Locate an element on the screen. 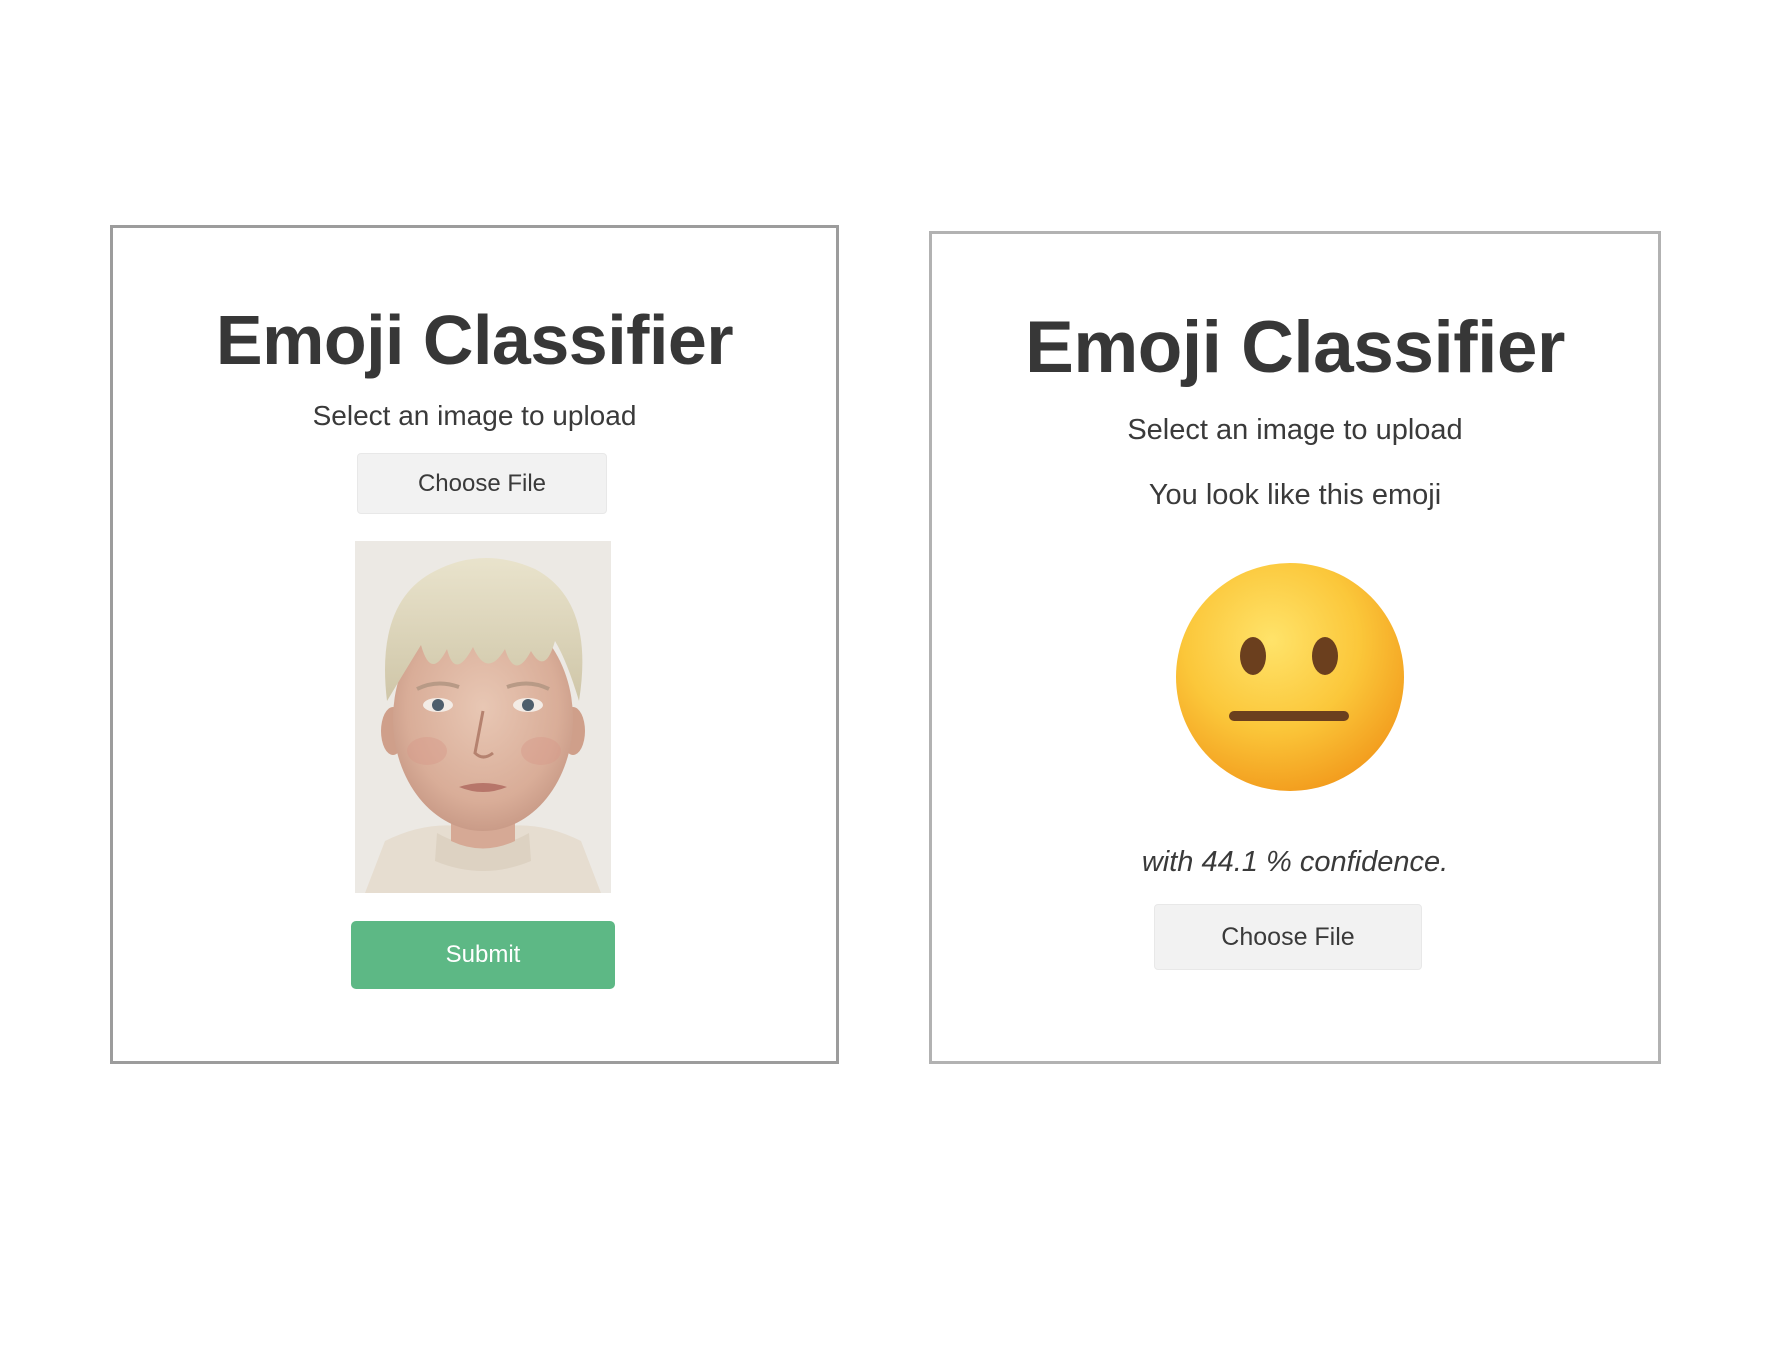 This screenshot has width=1766, height=1352. face-photo is located at coordinates (483, 717).